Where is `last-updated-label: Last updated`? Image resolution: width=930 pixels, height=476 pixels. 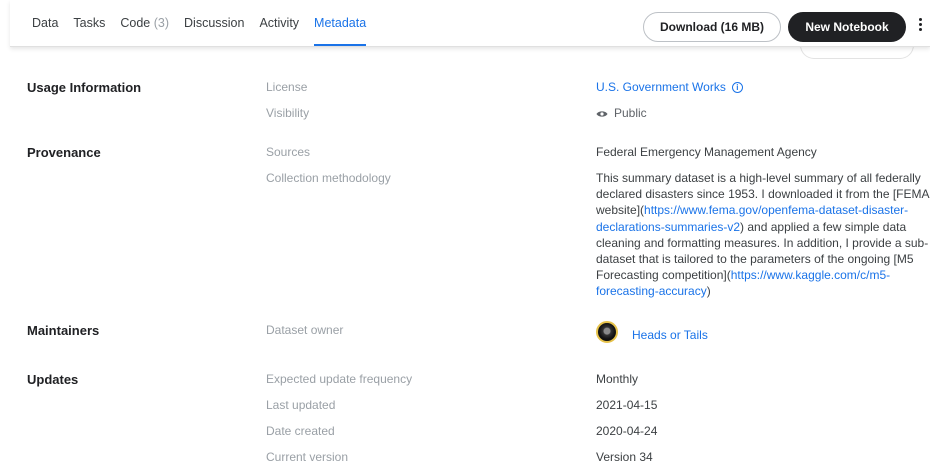 last-updated-label: Last updated is located at coordinates (301, 405).